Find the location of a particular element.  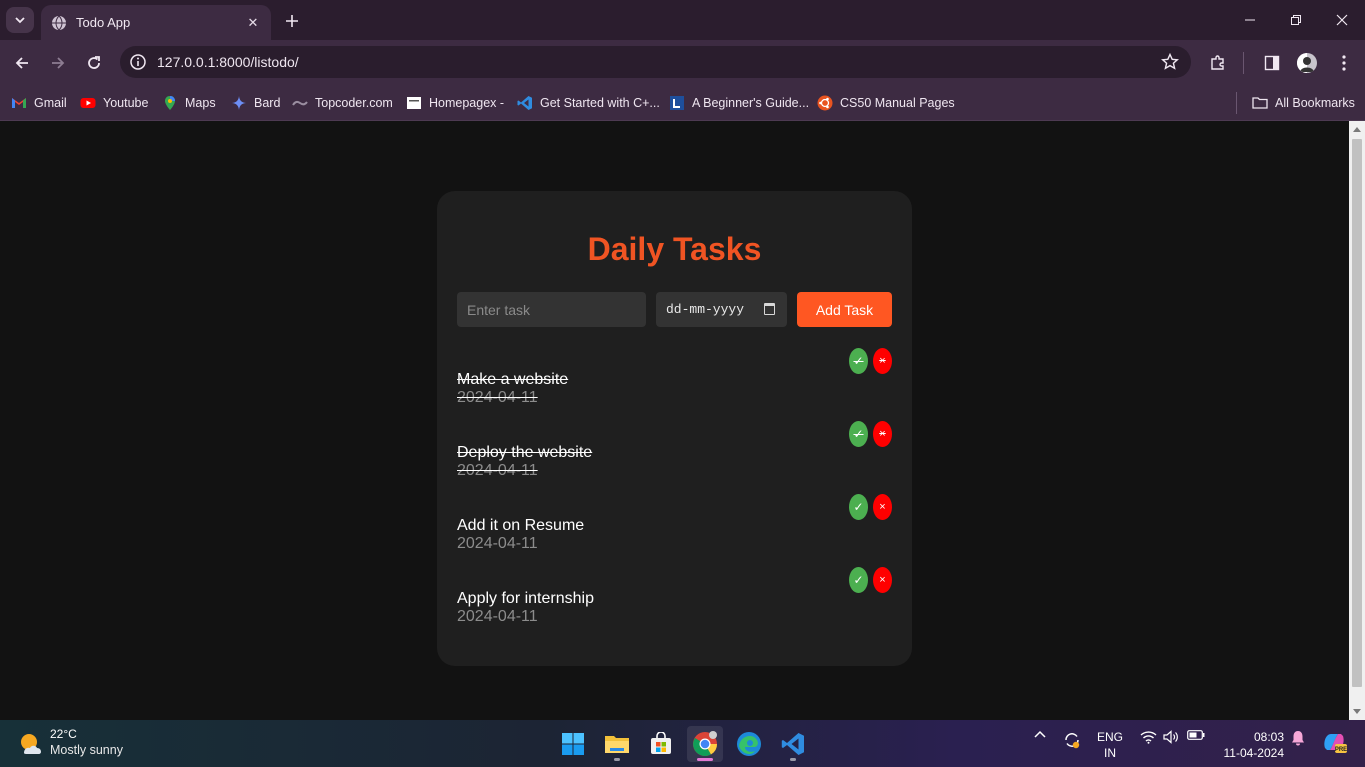

restore-button is located at coordinates (1296, 20).